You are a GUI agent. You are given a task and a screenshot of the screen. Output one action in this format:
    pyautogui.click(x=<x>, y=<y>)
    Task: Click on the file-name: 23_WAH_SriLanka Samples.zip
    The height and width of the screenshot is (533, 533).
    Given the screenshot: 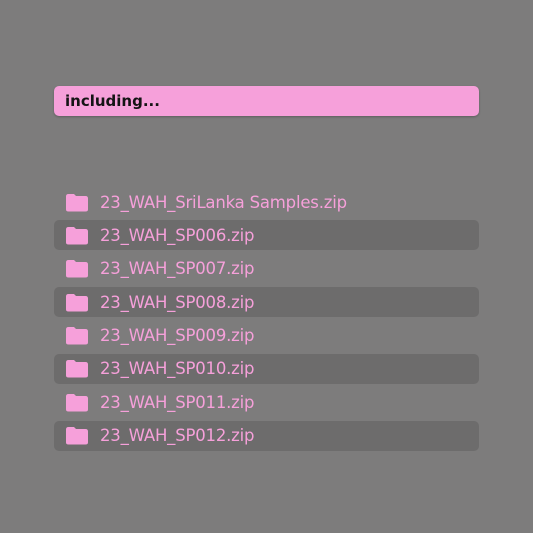 What is the action you would take?
    pyautogui.click(x=223, y=202)
    